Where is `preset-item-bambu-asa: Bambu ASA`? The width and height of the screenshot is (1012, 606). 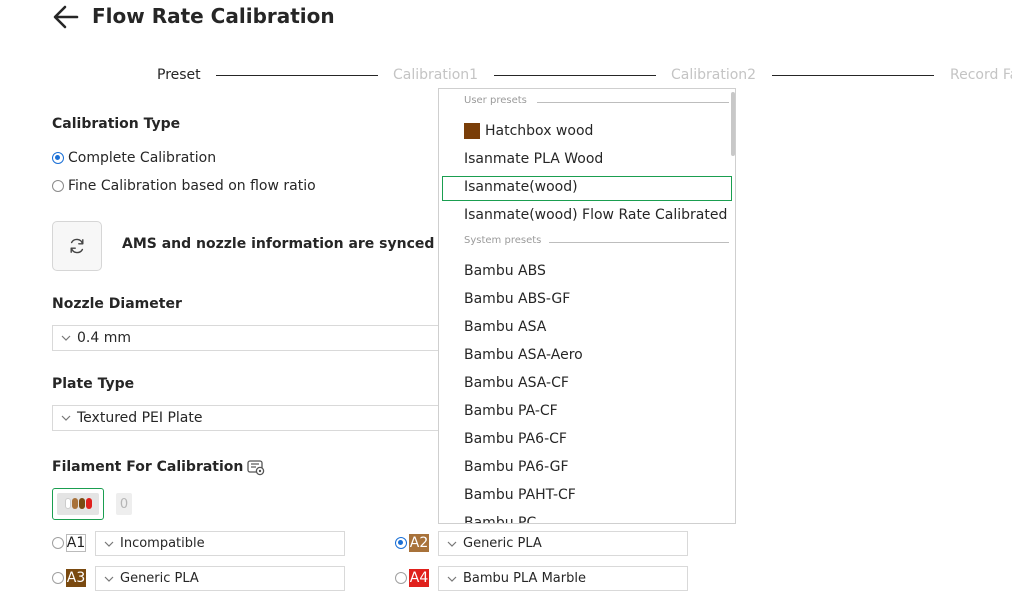
preset-item-bambu-asa: Bambu ASA is located at coordinates (505, 327).